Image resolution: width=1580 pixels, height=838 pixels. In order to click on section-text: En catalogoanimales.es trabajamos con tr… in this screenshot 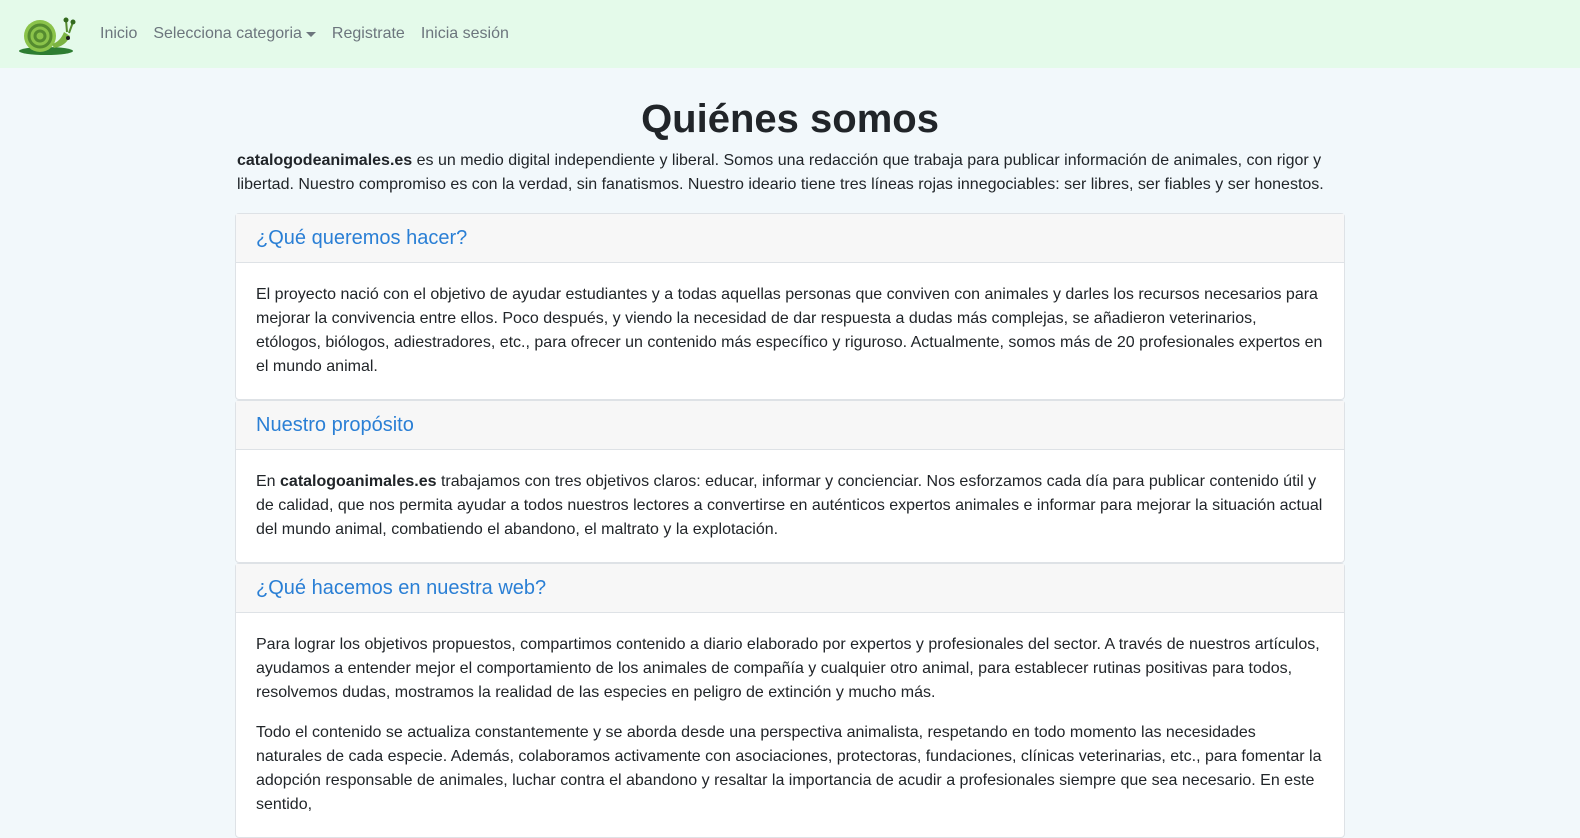, I will do `click(790, 506)`.